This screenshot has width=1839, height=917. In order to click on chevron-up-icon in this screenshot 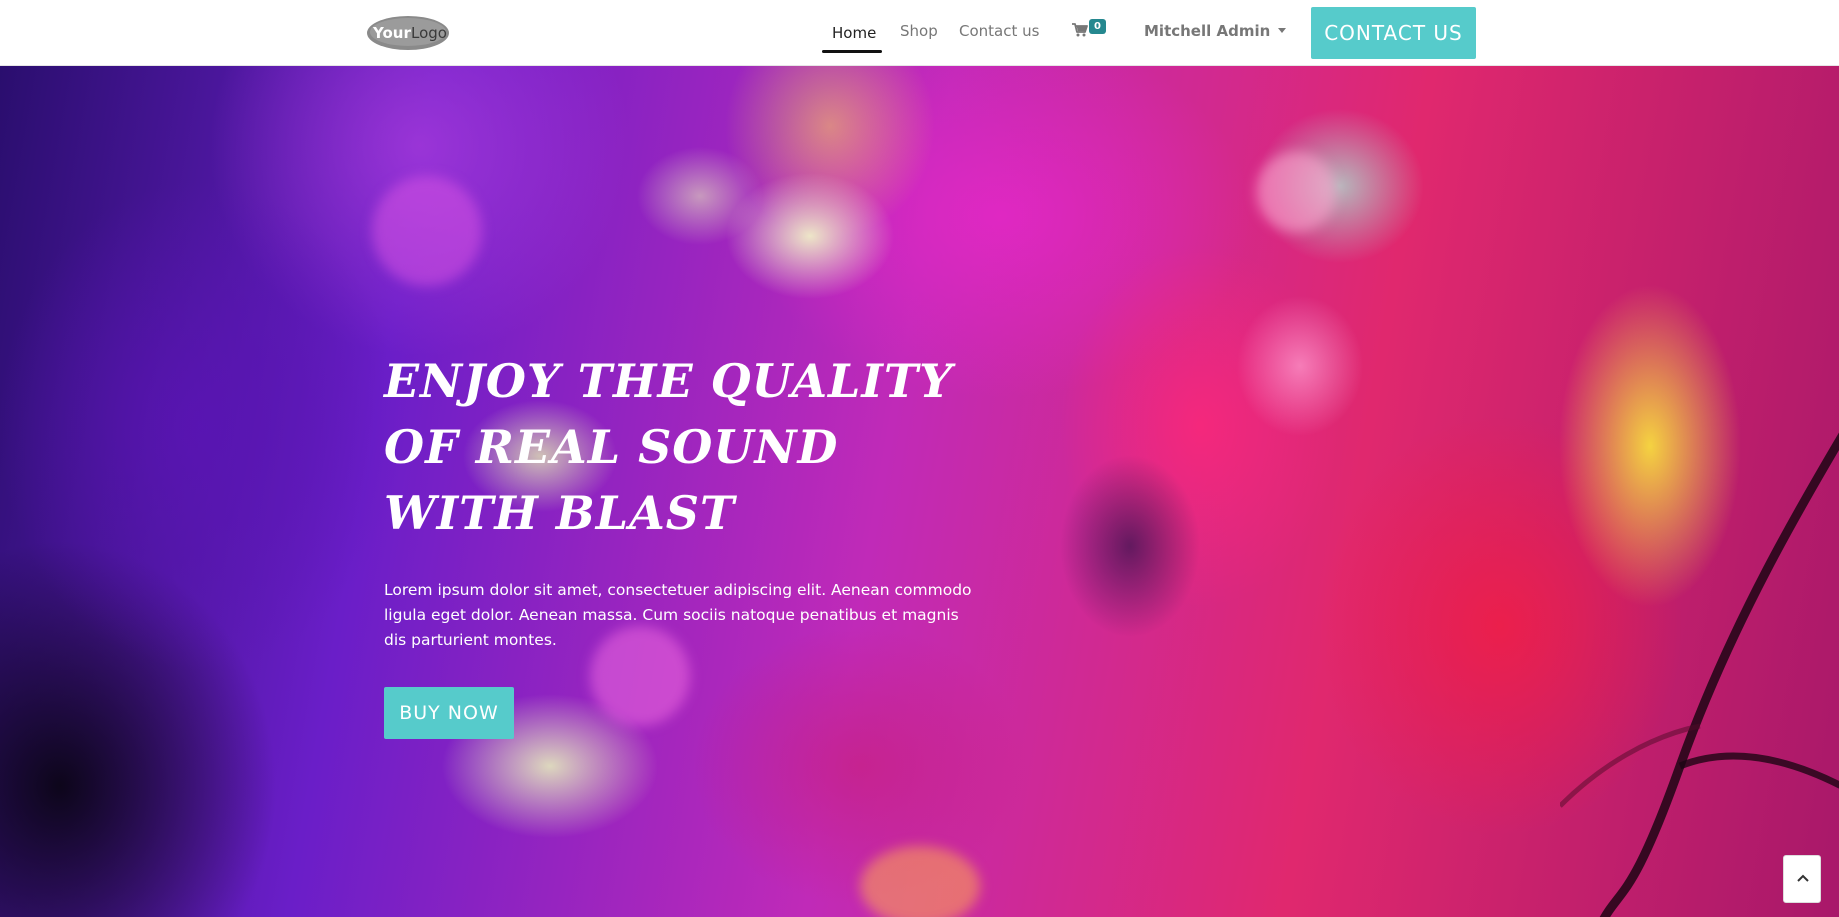, I will do `click(1803, 878)`.